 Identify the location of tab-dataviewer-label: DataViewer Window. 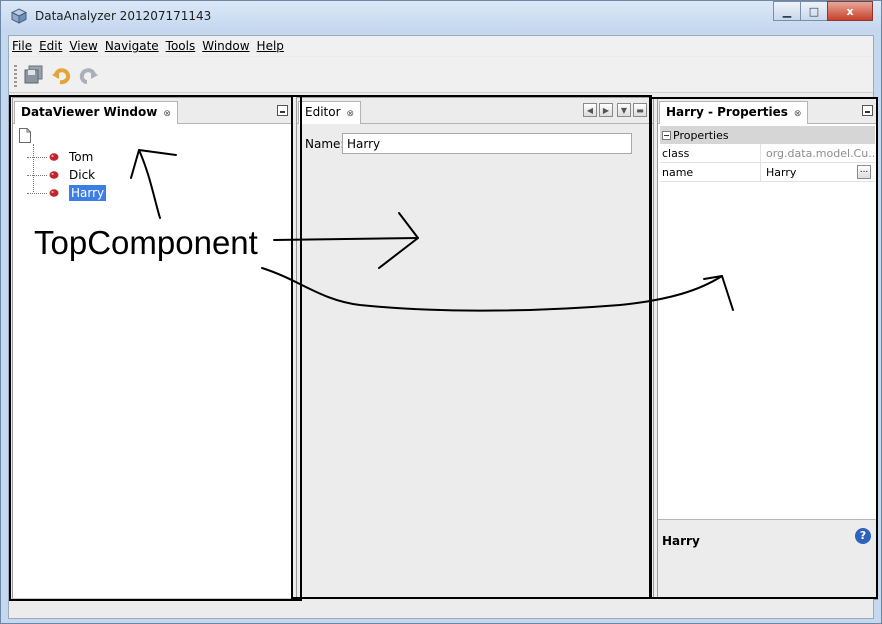
(89, 112).